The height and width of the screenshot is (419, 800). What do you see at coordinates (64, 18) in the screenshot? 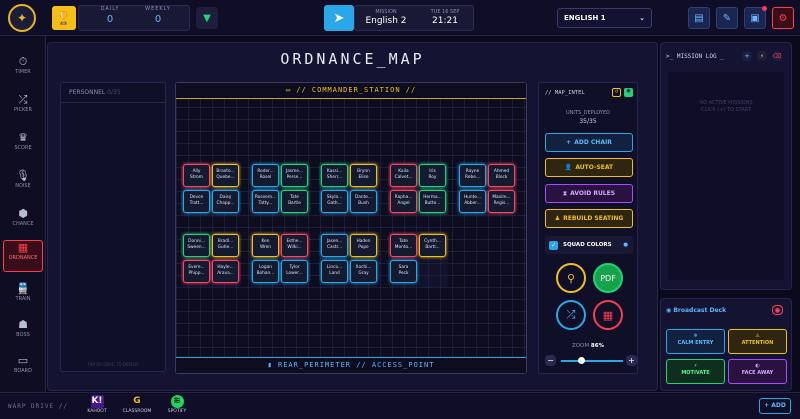
I see `trophy-icon: 🏆` at bounding box center [64, 18].